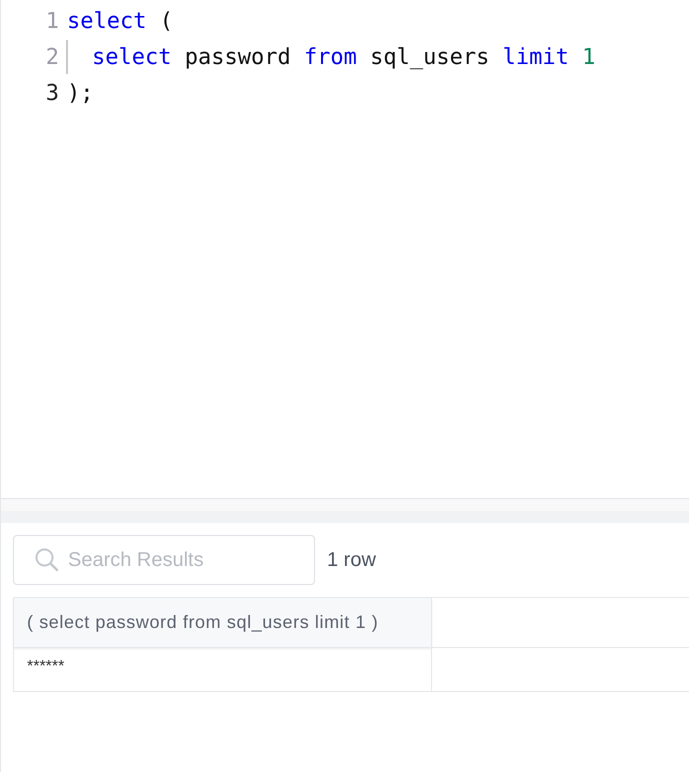 The height and width of the screenshot is (772, 689). I want to click on indent-guide, so click(67, 57).